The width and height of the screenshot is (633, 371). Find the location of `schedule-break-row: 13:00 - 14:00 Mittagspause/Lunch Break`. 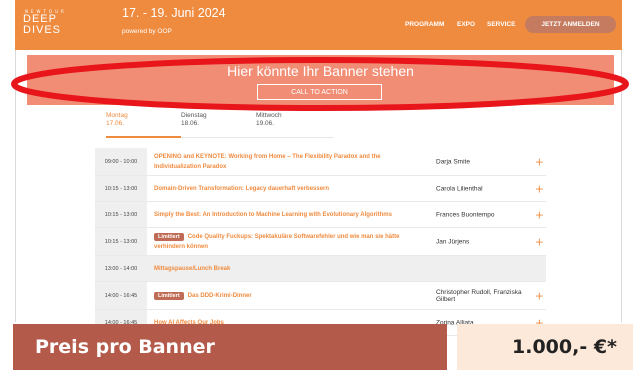

schedule-break-row: 13:00 - 14:00 Mittagspause/Lunch Break is located at coordinates (320, 269).